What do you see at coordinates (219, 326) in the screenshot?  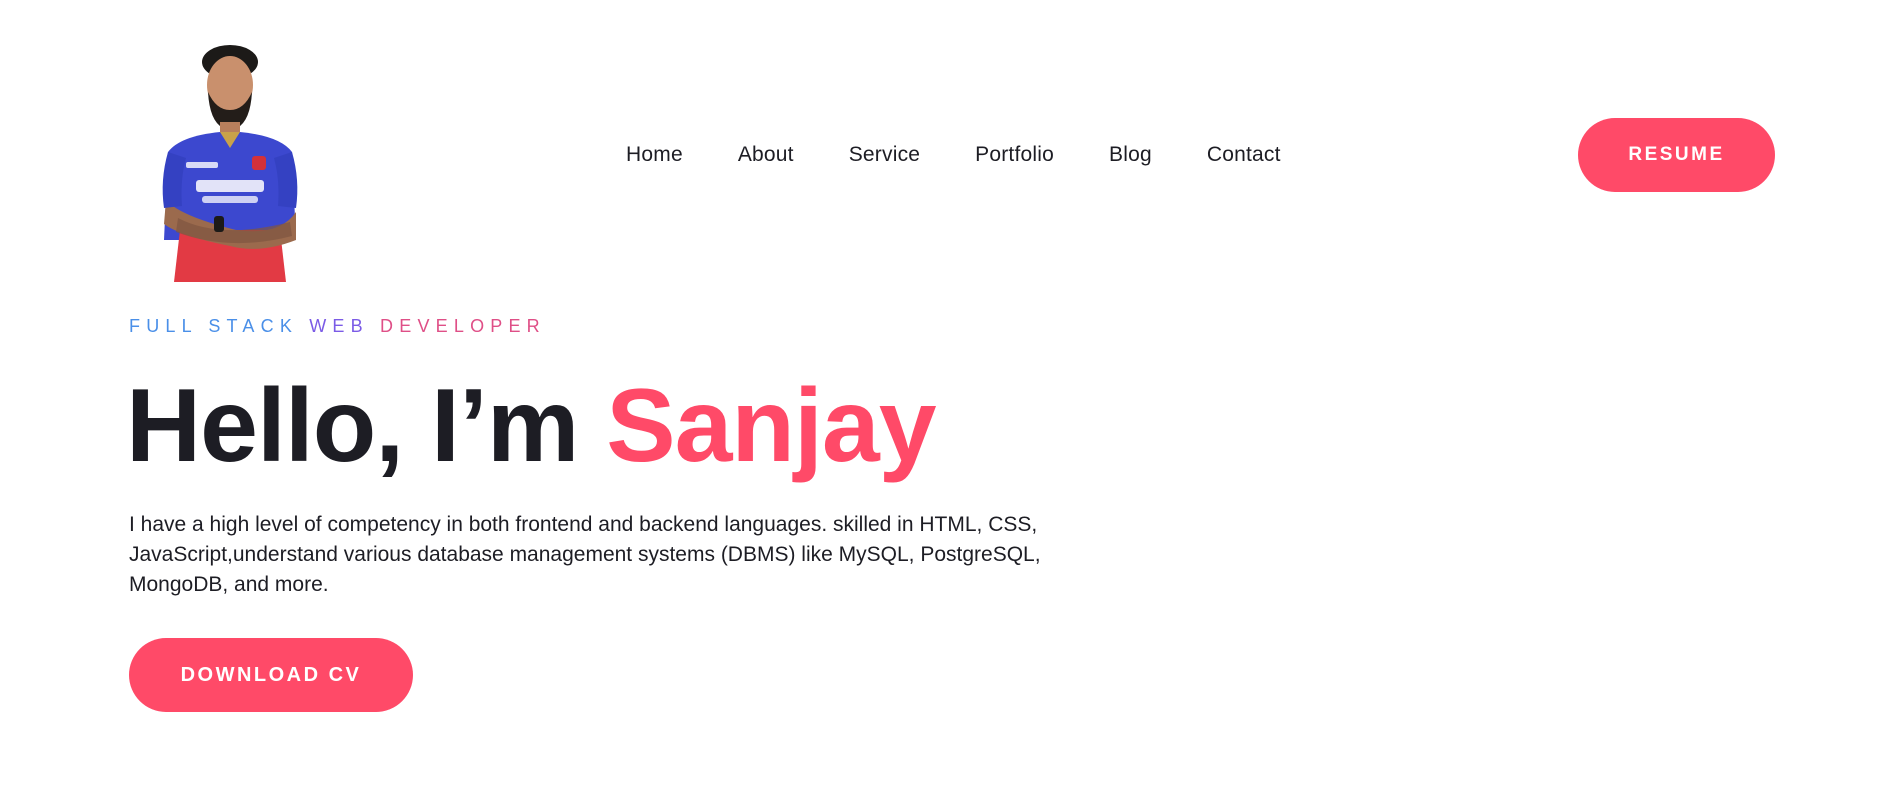 I see `subtitle-part-full-stack: FULL STACK` at bounding box center [219, 326].